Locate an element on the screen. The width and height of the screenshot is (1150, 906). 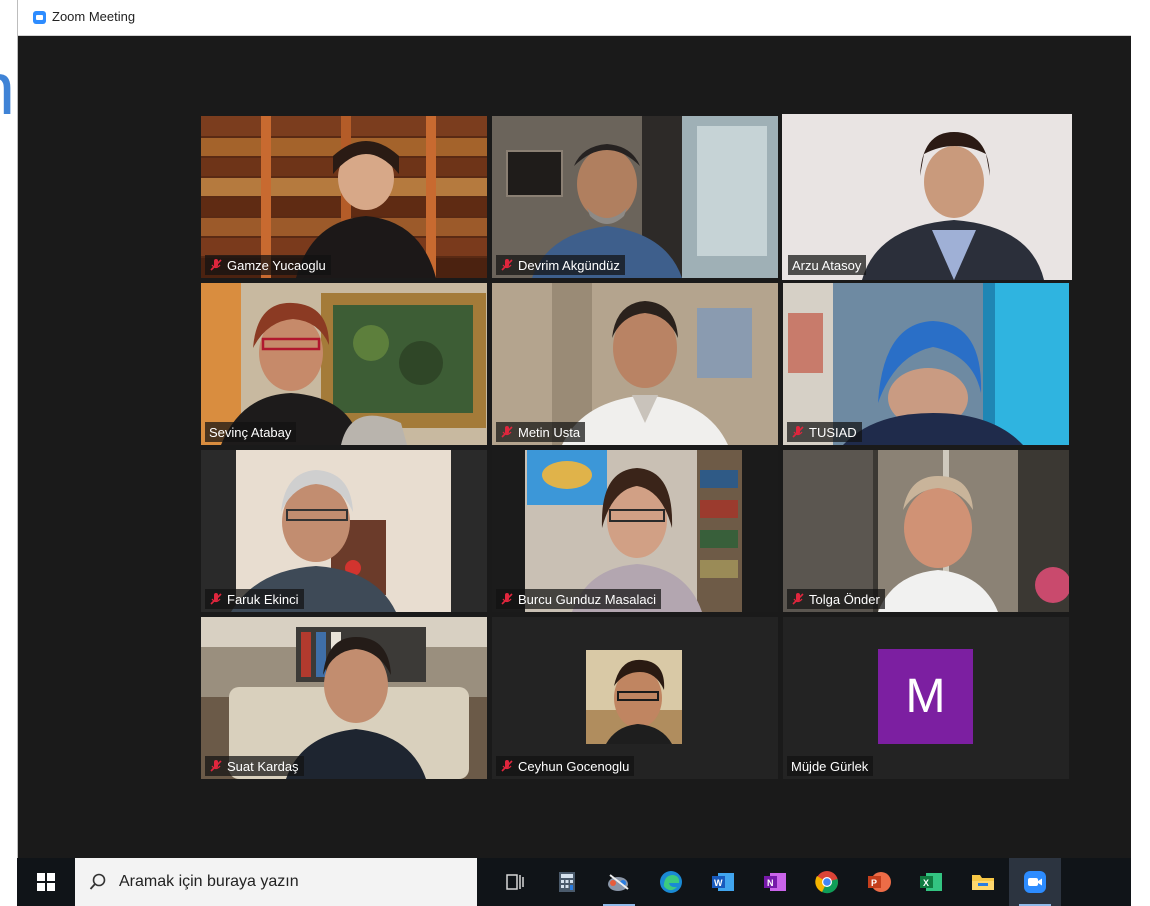
participant-name-bar: Faruk Ekinci is located at coordinates (254, 599).